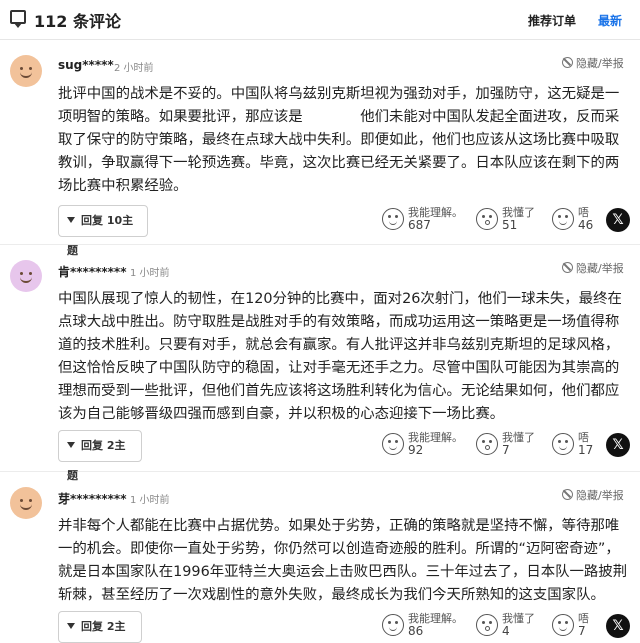 Image resolution: width=640 pixels, height=643 pixels. Describe the element at coordinates (586, 225) in the screenshot. I see `reaction-count: 46` at that location.